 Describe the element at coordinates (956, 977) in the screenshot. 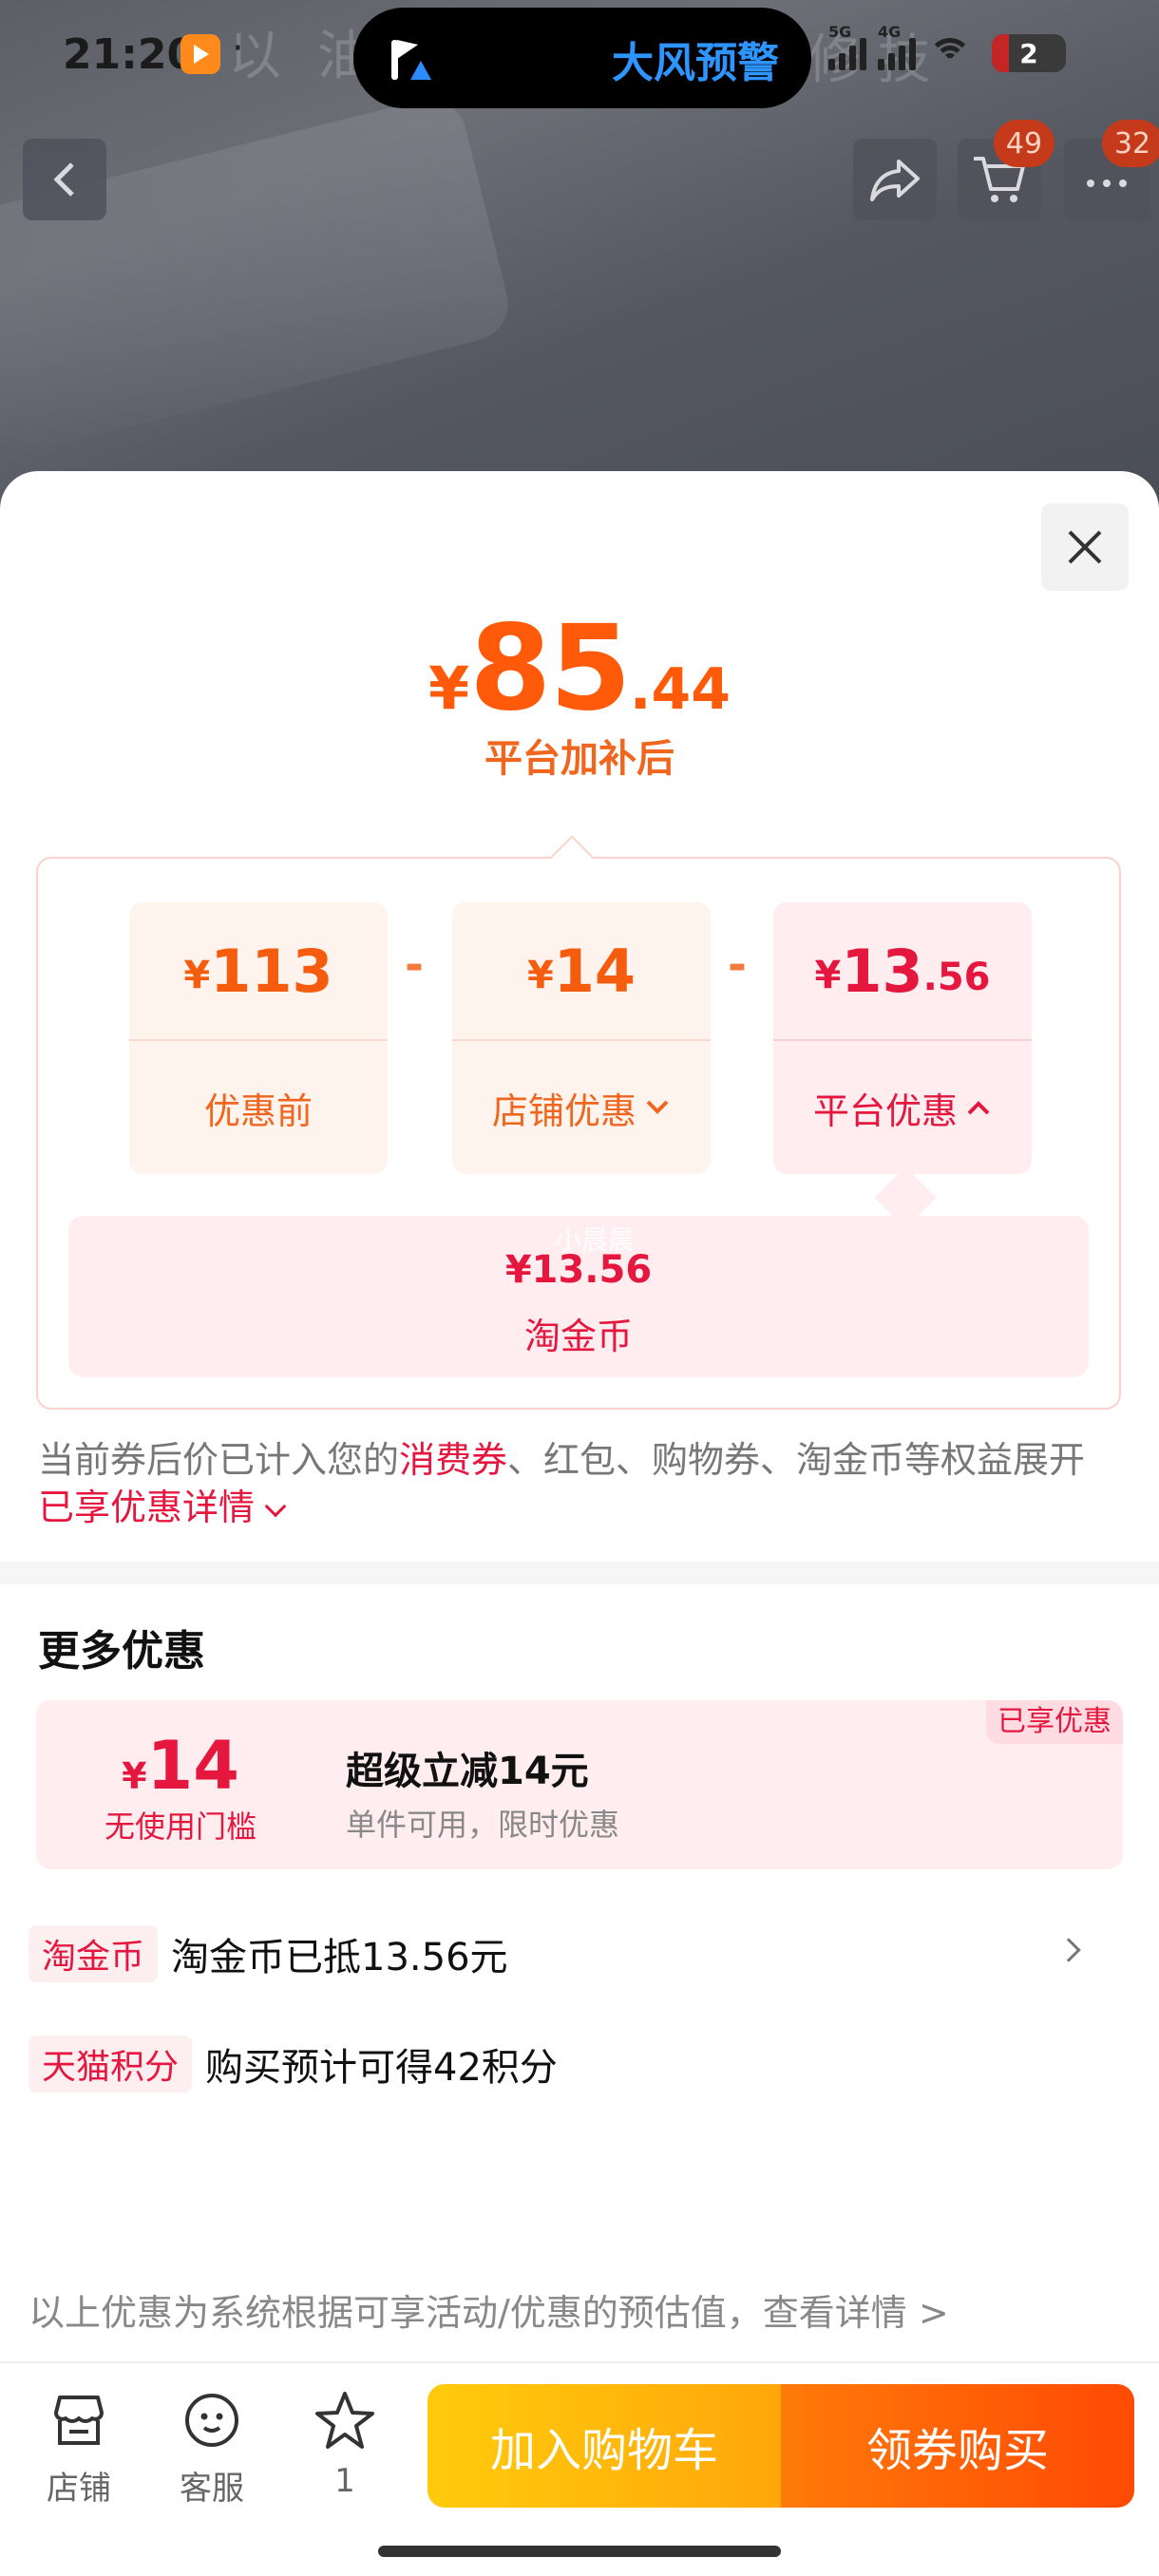

I see `platform-amount-decimal: .56` at that location.